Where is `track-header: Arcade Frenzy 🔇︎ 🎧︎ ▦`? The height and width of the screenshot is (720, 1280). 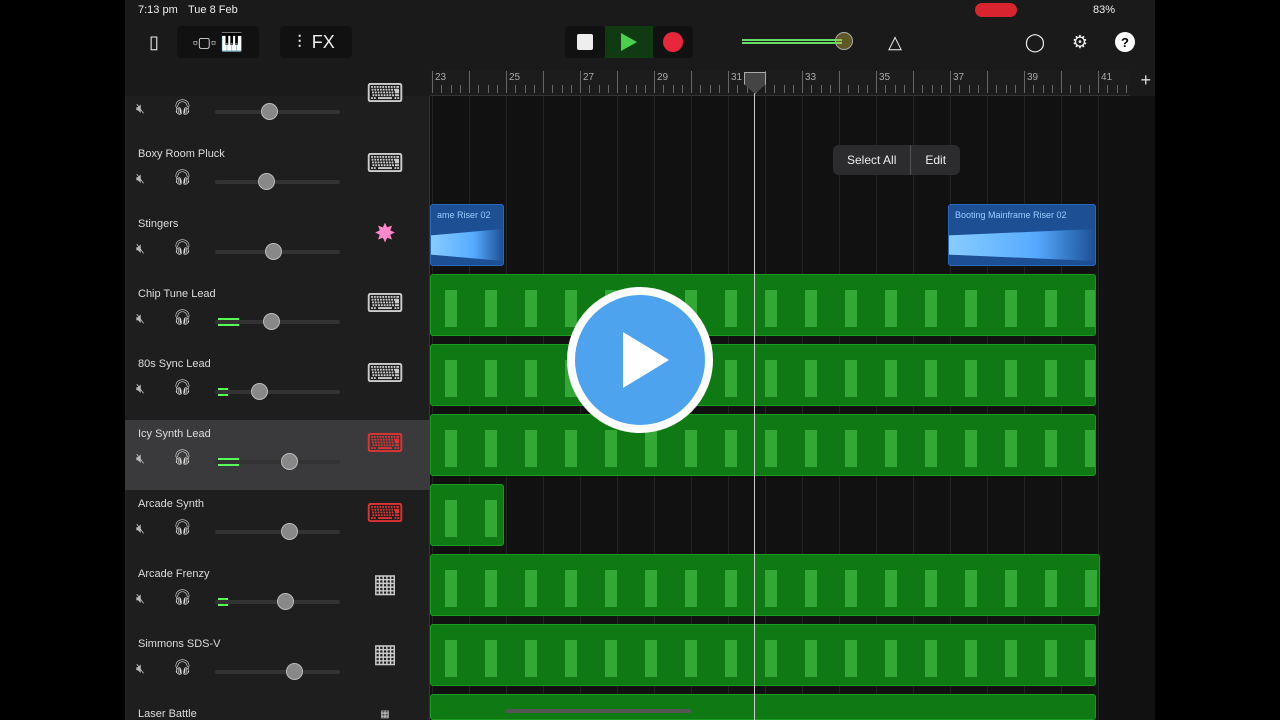
track-header: Arcade Frenzy 🔇︎ 🎧︎ ▦ is located at coordinates (277, 595).